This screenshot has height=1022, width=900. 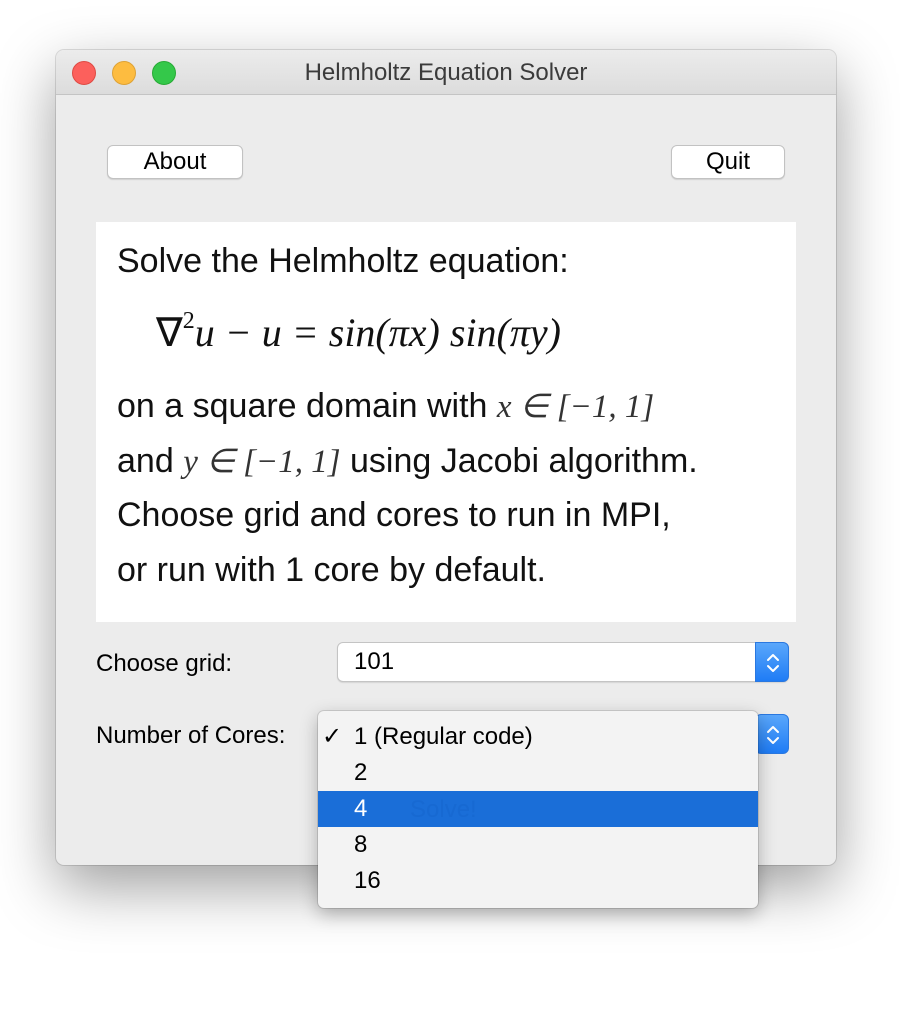 What do you see at coordinates (563, 662) in the screenshot?
I see `grid-select: 101` at bounding box center [563, 662].